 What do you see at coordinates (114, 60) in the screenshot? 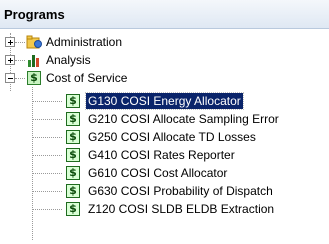
I see `tree-item-analysis: Analysis` at bounding box center [114, 60].